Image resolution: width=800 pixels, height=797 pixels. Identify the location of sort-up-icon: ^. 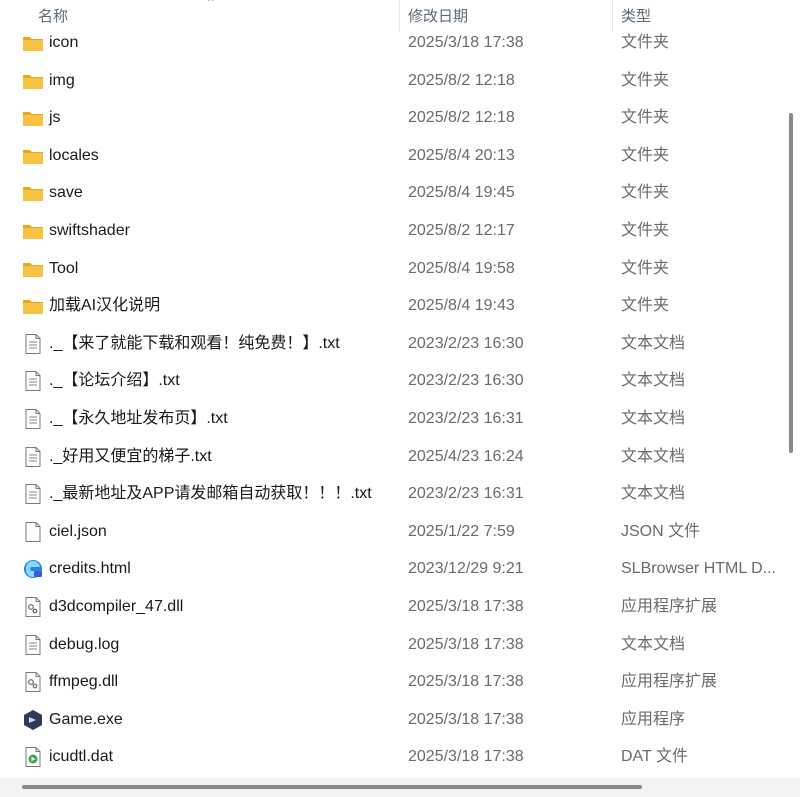
(211, 4).